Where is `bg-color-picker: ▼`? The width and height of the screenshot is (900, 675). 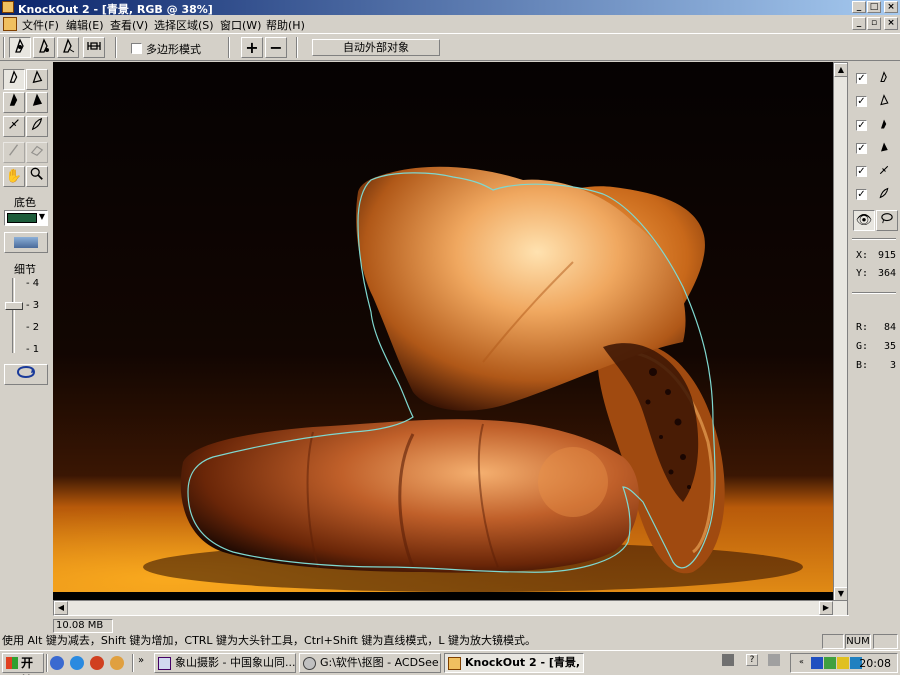 bg-color-picker: ▼ is located at coordinates (26, 218).